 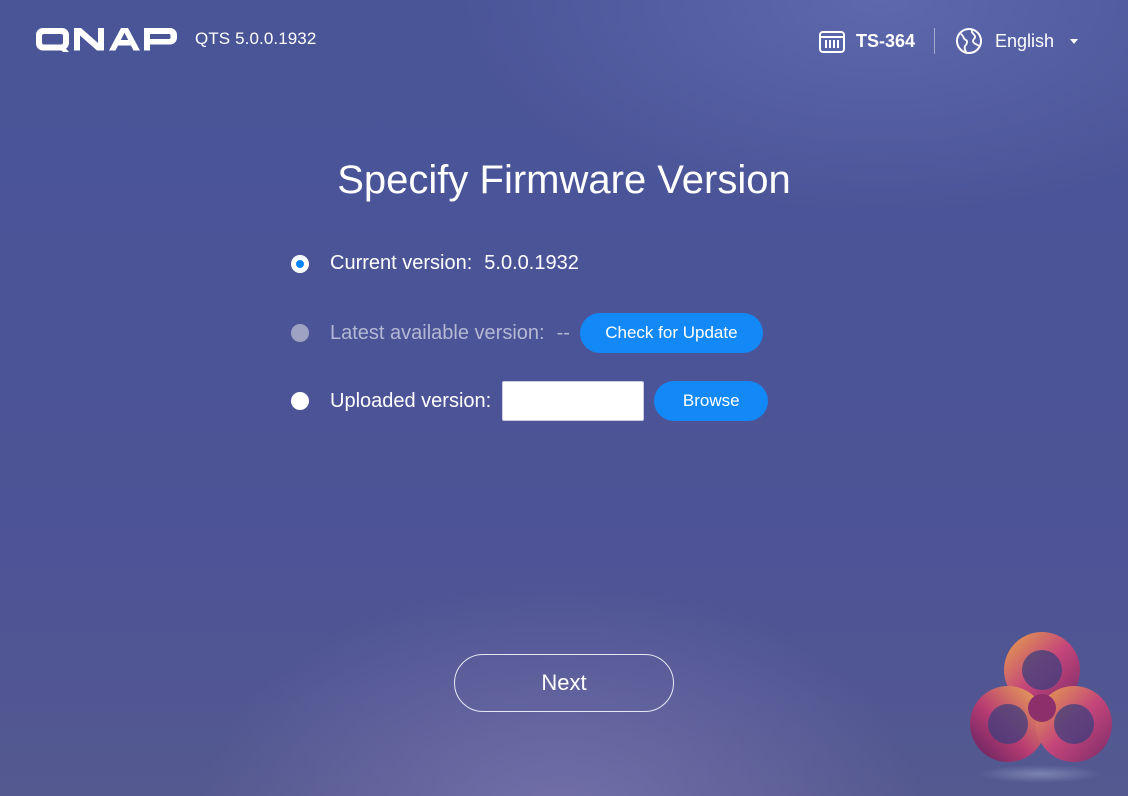 I want to click on device-name: TS-364, so click(x=886, y=40).